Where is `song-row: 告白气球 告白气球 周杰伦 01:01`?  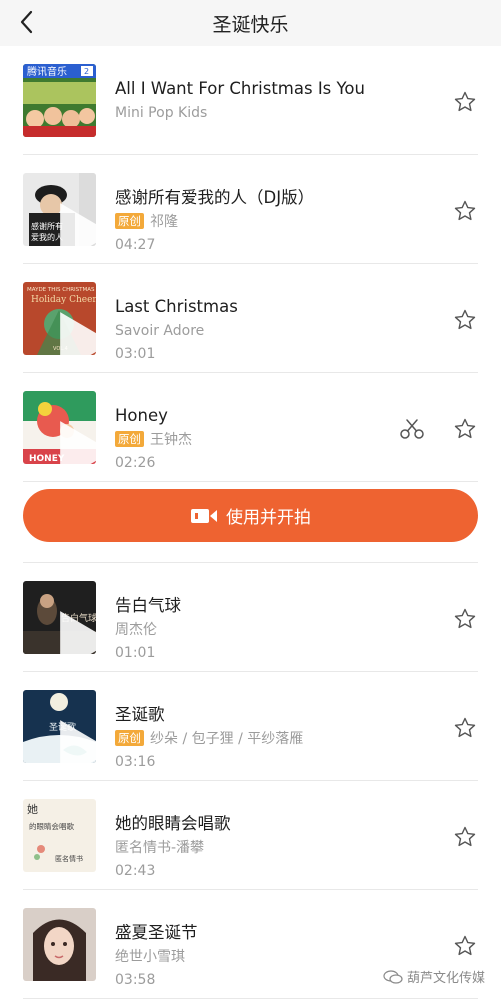 song-row: 告白气球 告白气球 周杰伦 01:01 is located at coordinates (250, 617).